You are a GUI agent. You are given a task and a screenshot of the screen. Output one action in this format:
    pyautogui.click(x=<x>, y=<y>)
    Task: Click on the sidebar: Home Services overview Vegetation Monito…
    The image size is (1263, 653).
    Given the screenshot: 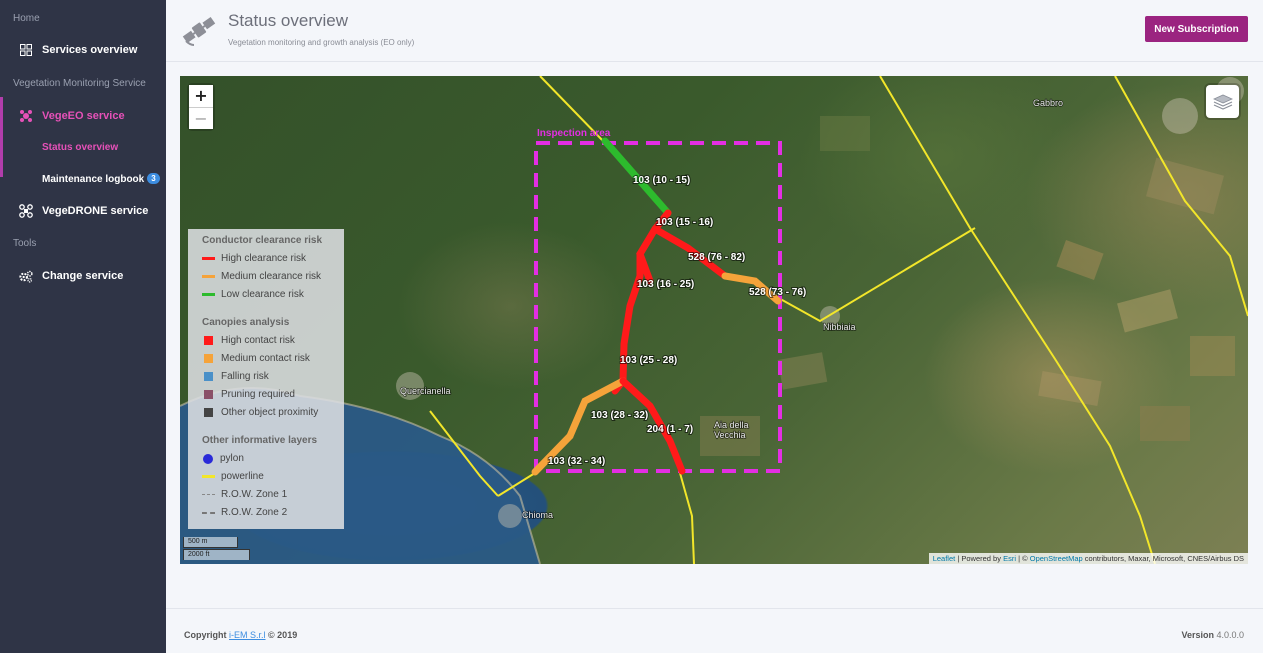 What is the action you would take?
    pyautogui.click(x=83, y=326)
    